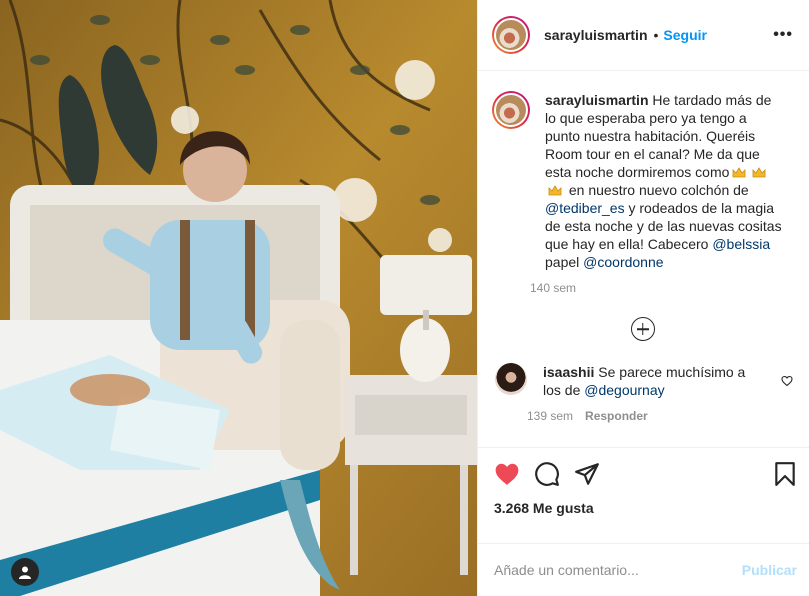 The width and height of the screenshot is (809, 596). I want to click on action-icons, so click(644, 474).